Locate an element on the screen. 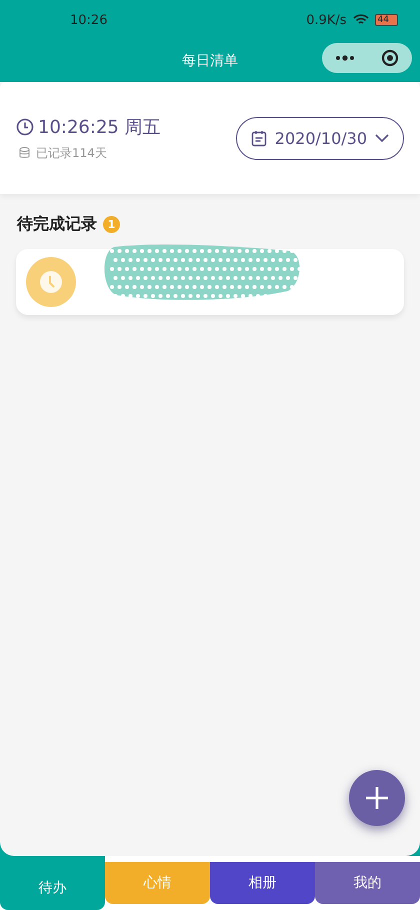  chevron-down-icon is located at coordinates (382, 138).